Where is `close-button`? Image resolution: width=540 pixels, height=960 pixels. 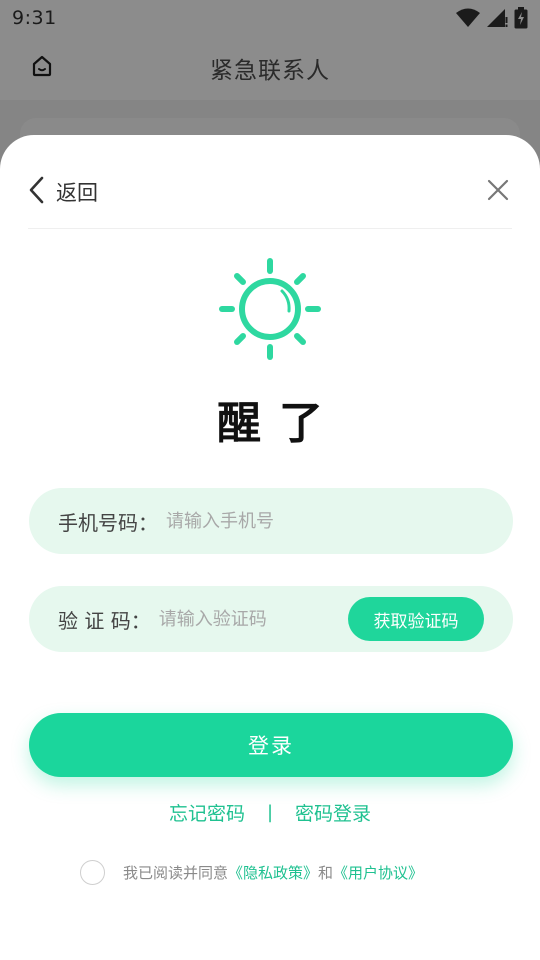
close-button is located at coordinates (498, 192).